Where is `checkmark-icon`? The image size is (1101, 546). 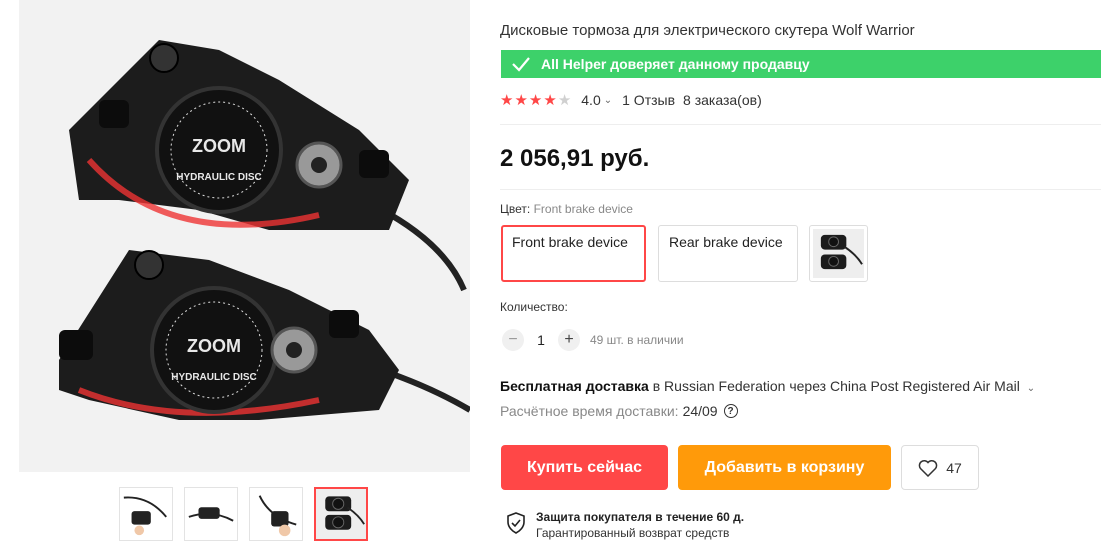
checkmark-icon is located at coordinates (521, 64).